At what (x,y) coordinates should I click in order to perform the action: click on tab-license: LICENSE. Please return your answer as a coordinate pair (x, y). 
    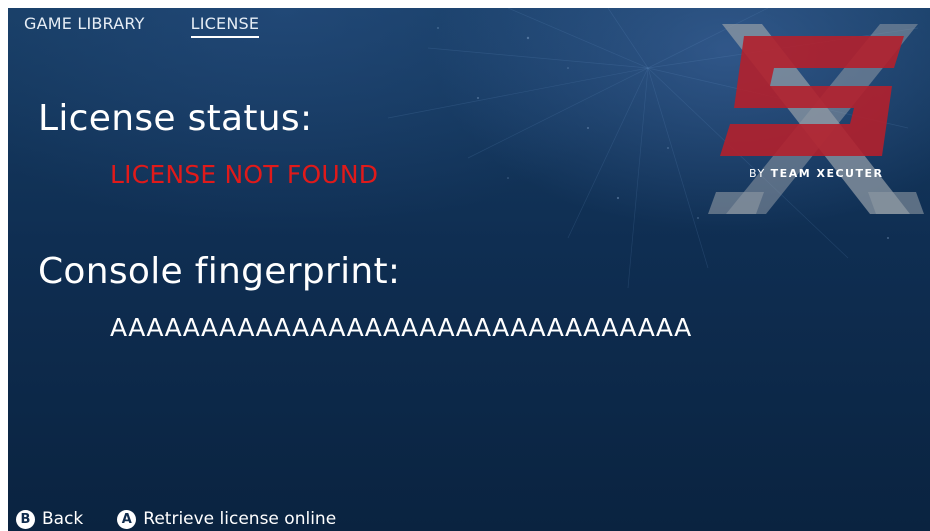
    Looking at the image, I should click on (225, 26).